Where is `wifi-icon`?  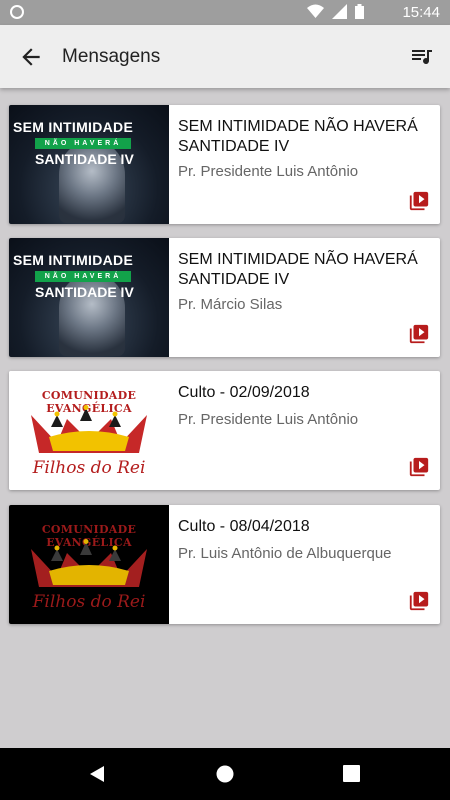
wifi-icon is located at coordinates (315, 11).